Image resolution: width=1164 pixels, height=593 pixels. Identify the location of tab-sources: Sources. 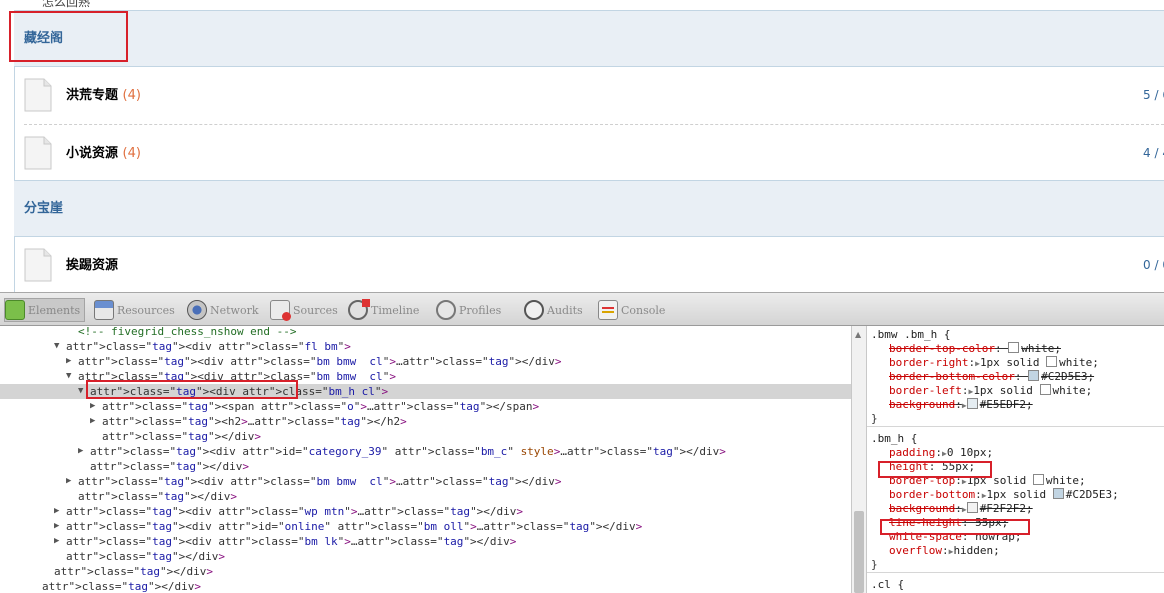
(304, 310).